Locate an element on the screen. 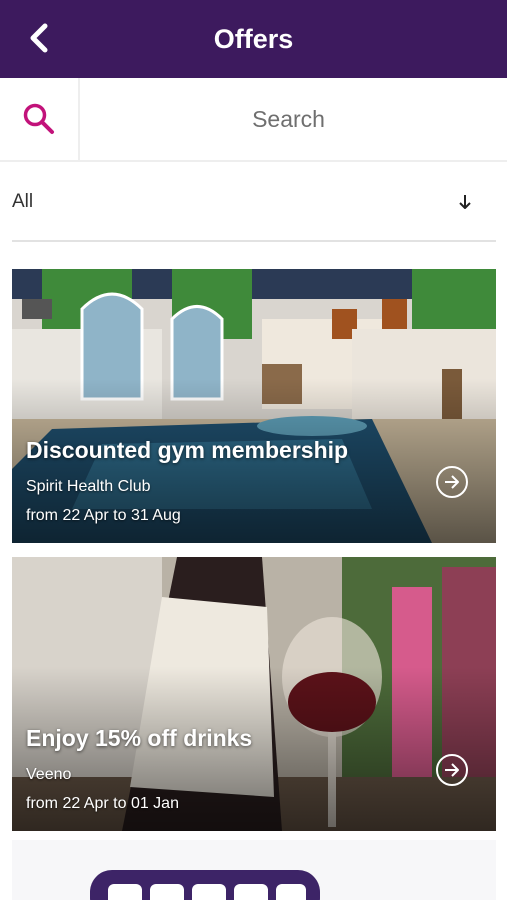 The image size is (507, 900). offer-image-illustration is located at coordinates (254, 870).